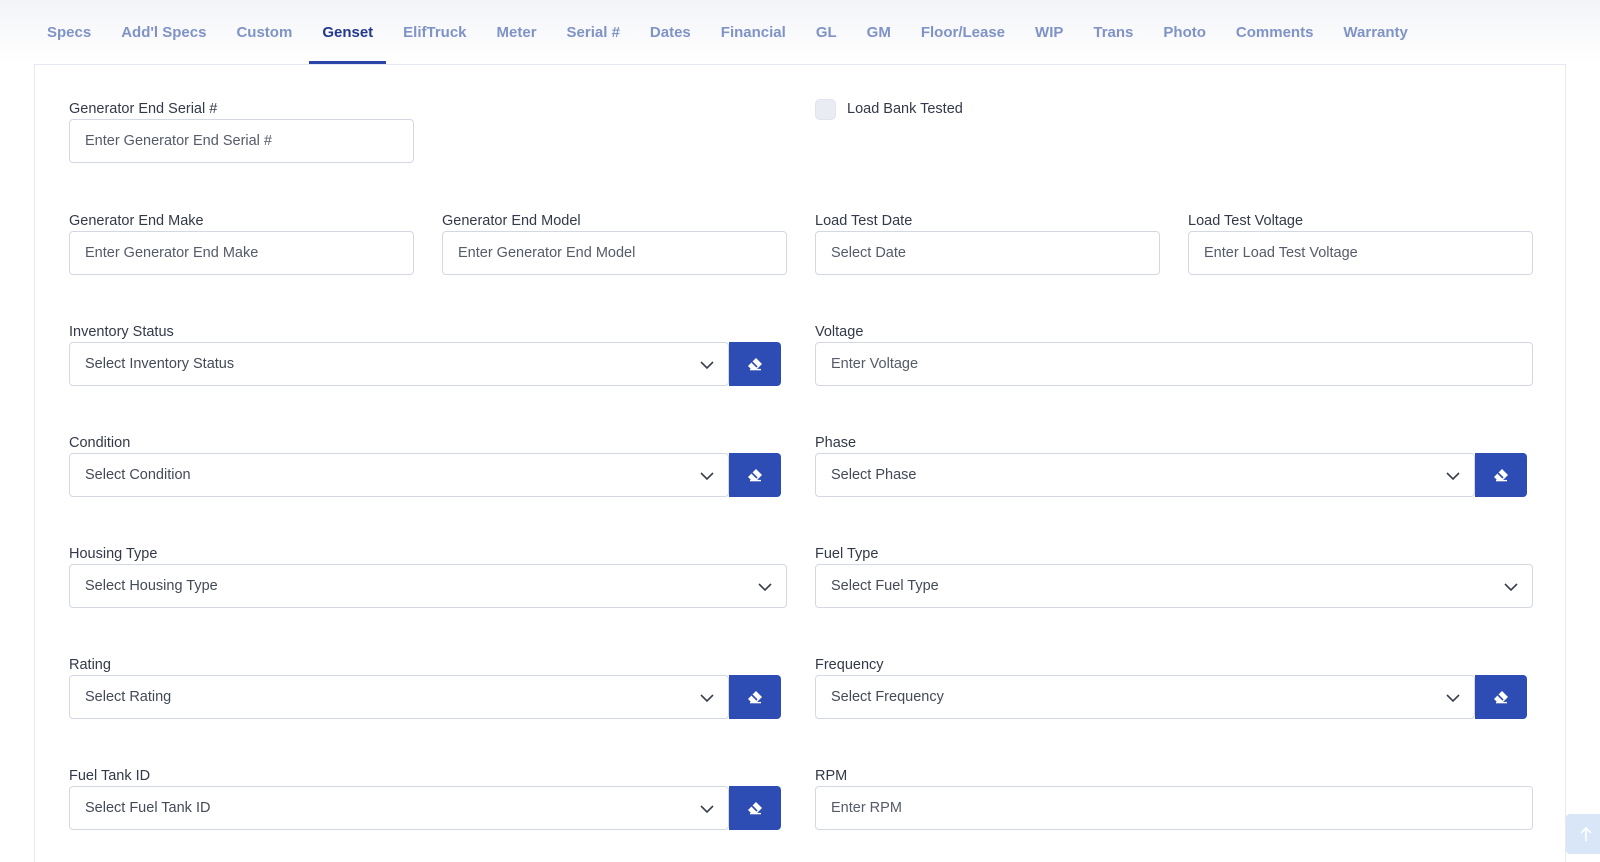  What do you see at coordinates (831, 776) in the screenshot?
I see `rpm-label: RPM` at bounding box center [831, 776].